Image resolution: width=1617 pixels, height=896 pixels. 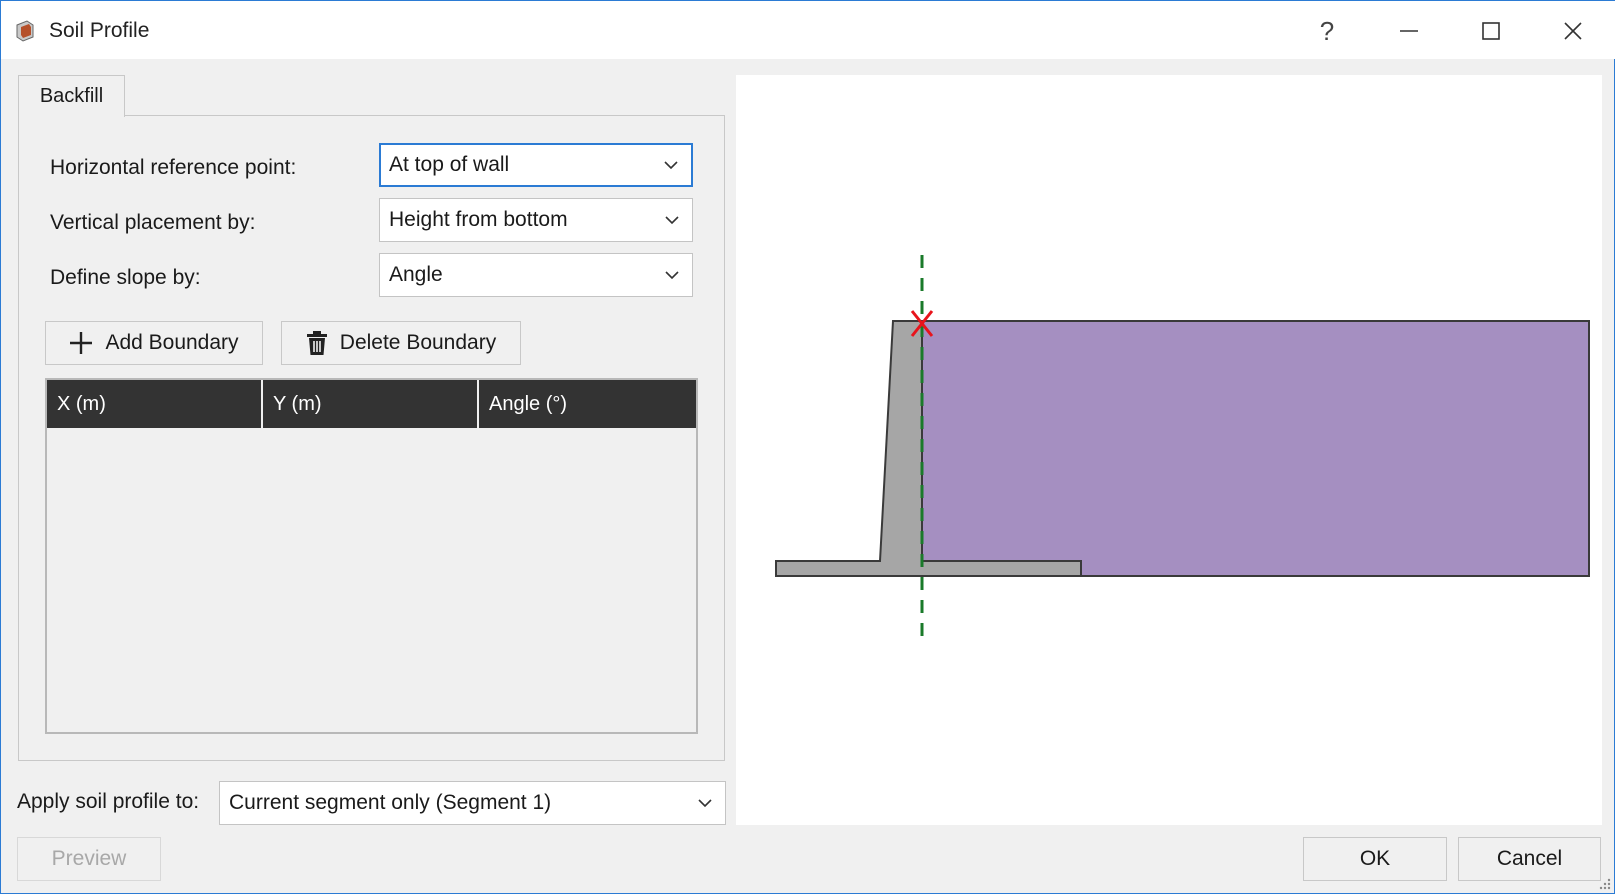 I want to click on ok-label: OK, so click(x=1375, y=858).